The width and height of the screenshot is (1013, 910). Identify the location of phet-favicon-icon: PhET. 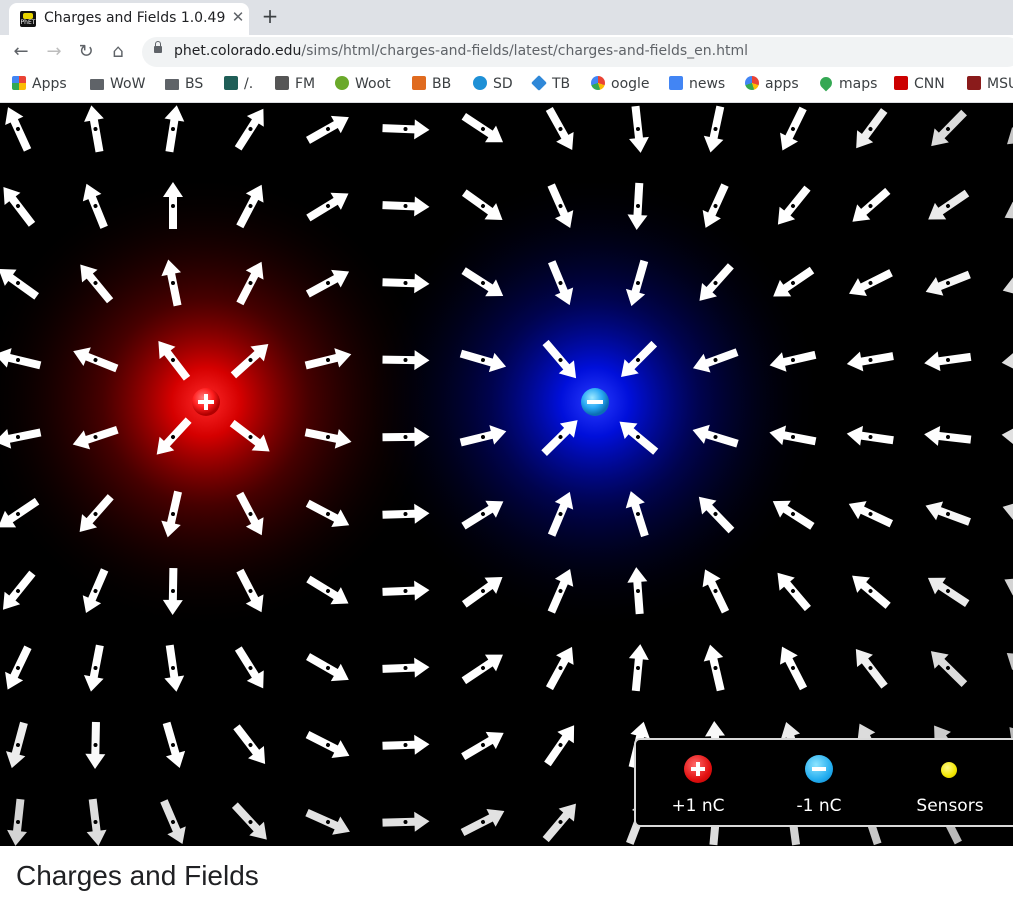
(28, 19).